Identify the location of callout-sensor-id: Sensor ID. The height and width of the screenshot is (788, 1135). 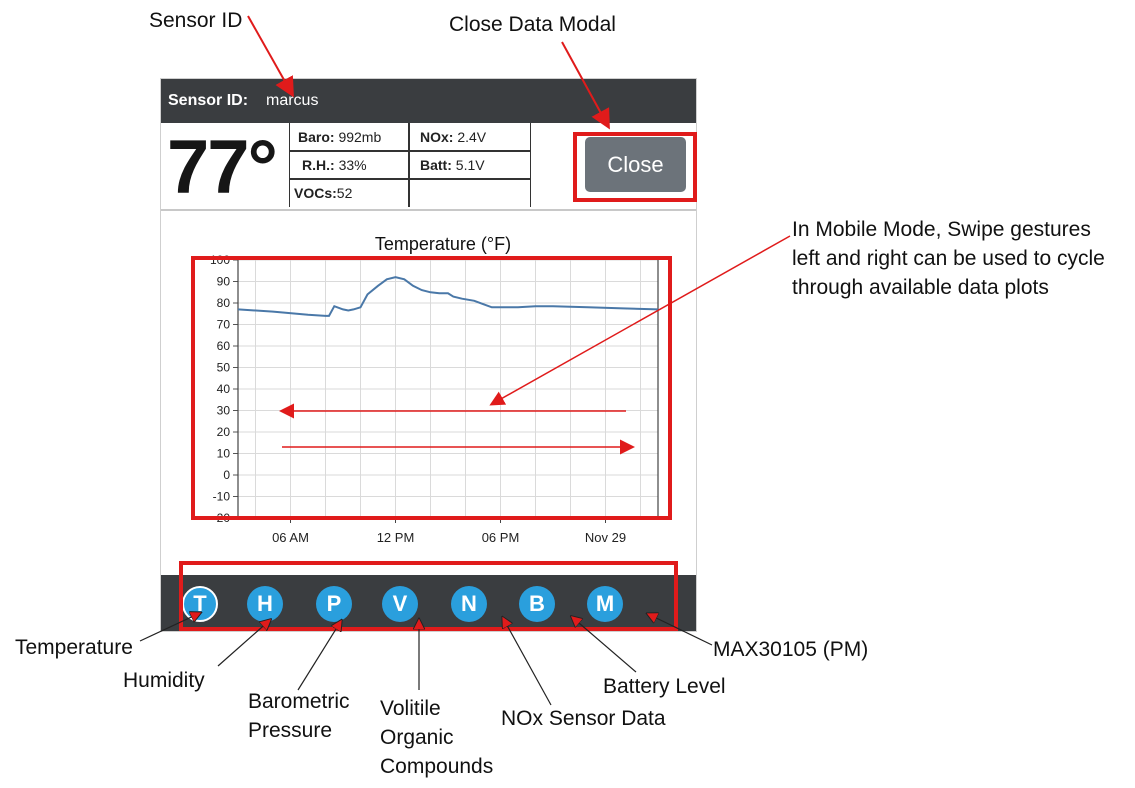
(196, 20).